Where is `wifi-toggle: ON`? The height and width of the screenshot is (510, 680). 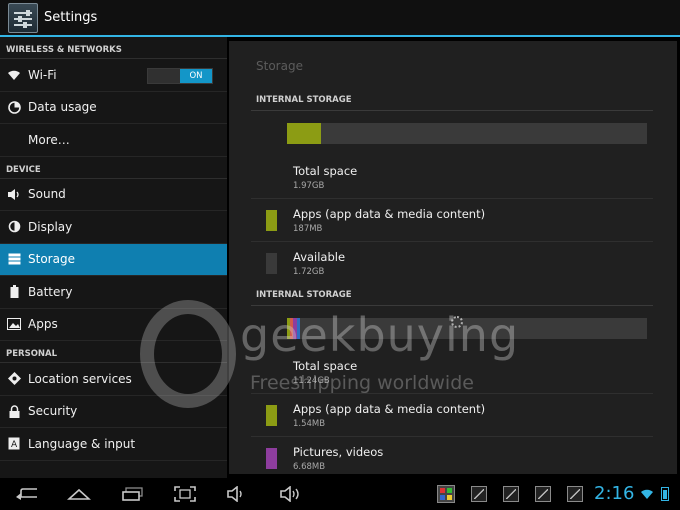
wifi-toggle: ON is located at coordinates (180, 76).